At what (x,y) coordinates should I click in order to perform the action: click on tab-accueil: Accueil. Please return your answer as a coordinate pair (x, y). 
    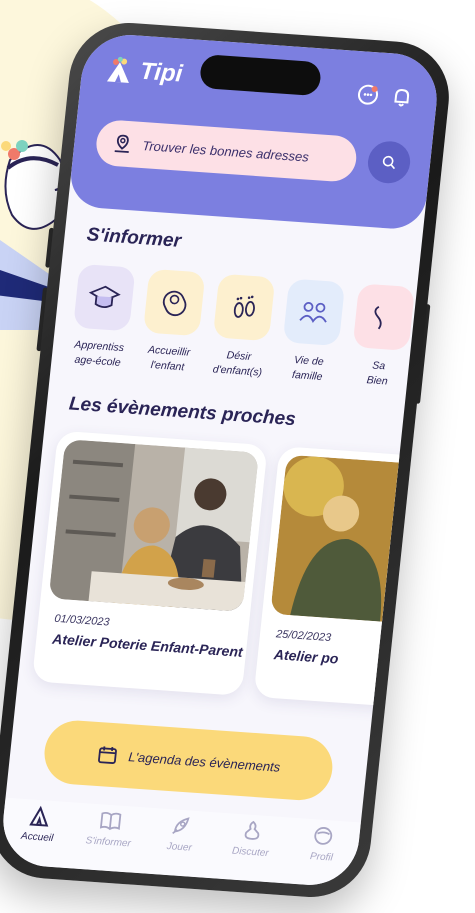
    Looking at the image, I should click on (39, 823).